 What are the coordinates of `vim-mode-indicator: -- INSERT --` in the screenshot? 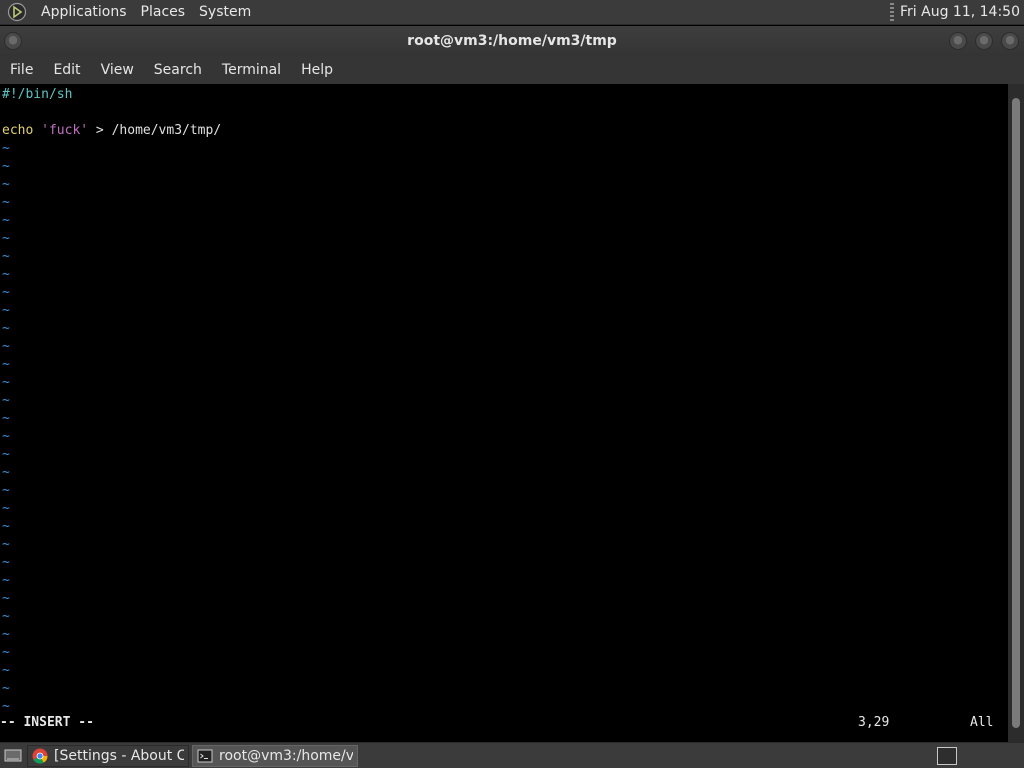 It's located at (47, 722).